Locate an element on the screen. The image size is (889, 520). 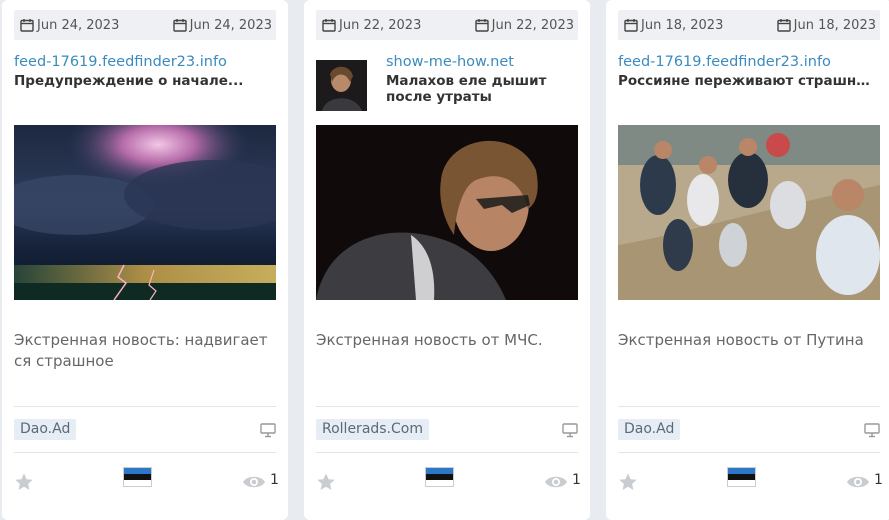
crowd-image is located at coordinates (749, 212).